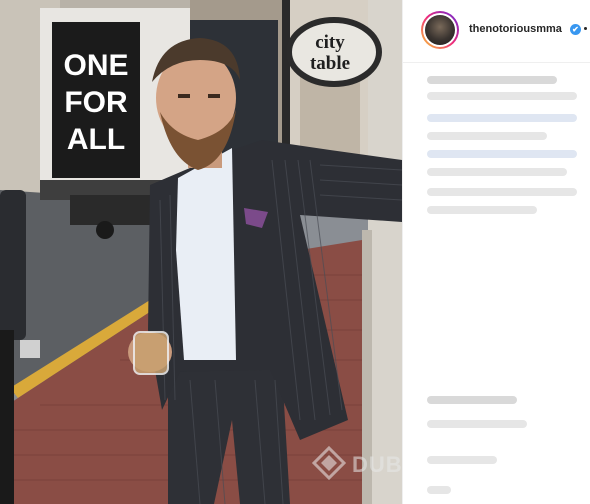  Describe the element at coordinates (575, 29) in the screenshot. I see `verified-badge-icon: ✔` at that location.